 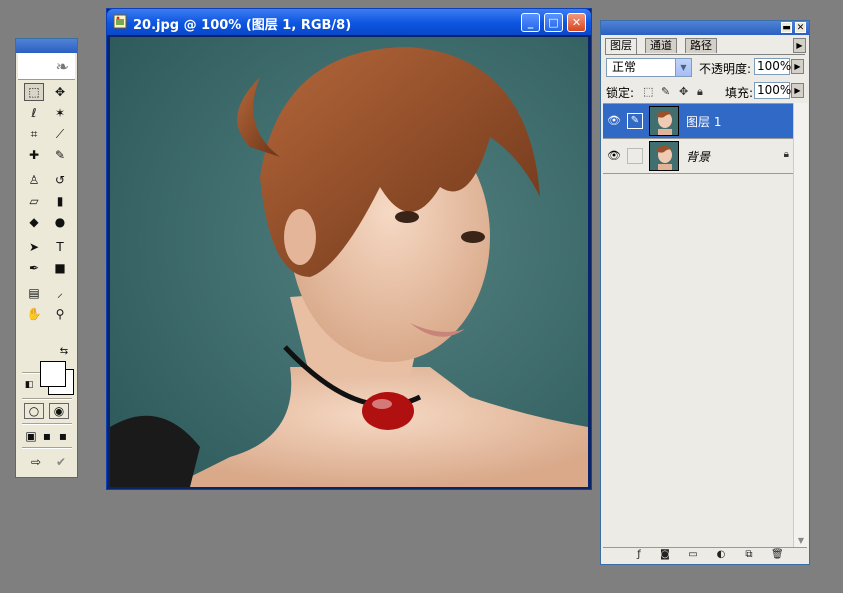 I want to click on pen-icon: ✒, so click(x=34, y=268).